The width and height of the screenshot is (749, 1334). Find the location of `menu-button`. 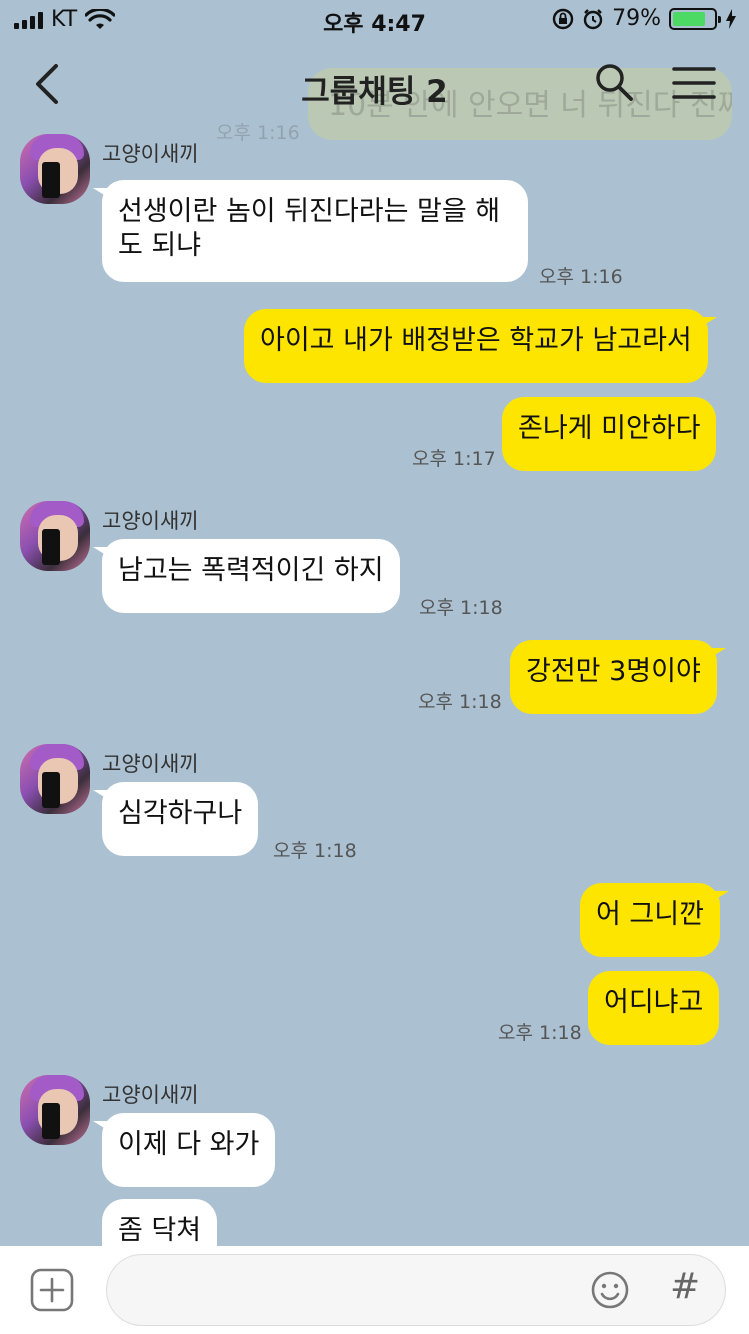

menu-button is located at coordinates (694, 83).